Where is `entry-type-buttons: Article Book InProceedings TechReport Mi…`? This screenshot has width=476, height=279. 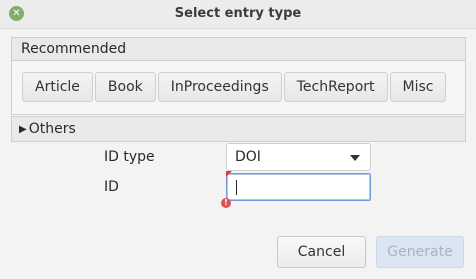 entry-type-buttons: Article Book InProceedings TechReport Mi… is located at coordinates (234, 87).